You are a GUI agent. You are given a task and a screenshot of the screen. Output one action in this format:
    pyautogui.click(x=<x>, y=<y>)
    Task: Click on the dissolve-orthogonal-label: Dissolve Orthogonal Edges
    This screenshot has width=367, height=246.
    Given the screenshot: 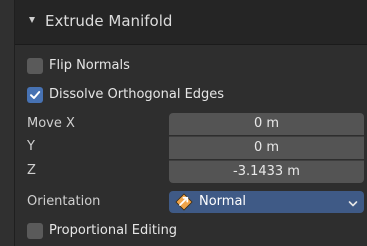 What is the action you would take?
    pyautogui.click(x=137, y=94)
    